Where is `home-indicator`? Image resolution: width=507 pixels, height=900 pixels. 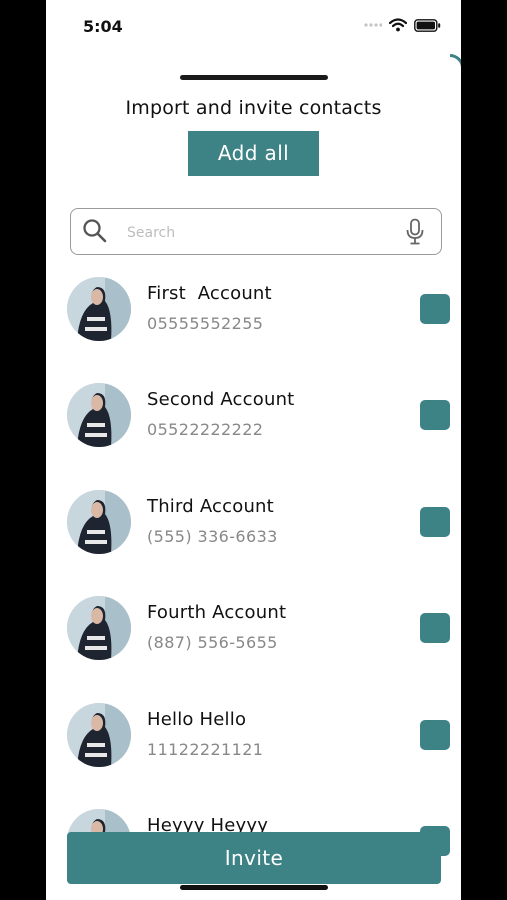
home-indicator is located at coordinates (254, 887).